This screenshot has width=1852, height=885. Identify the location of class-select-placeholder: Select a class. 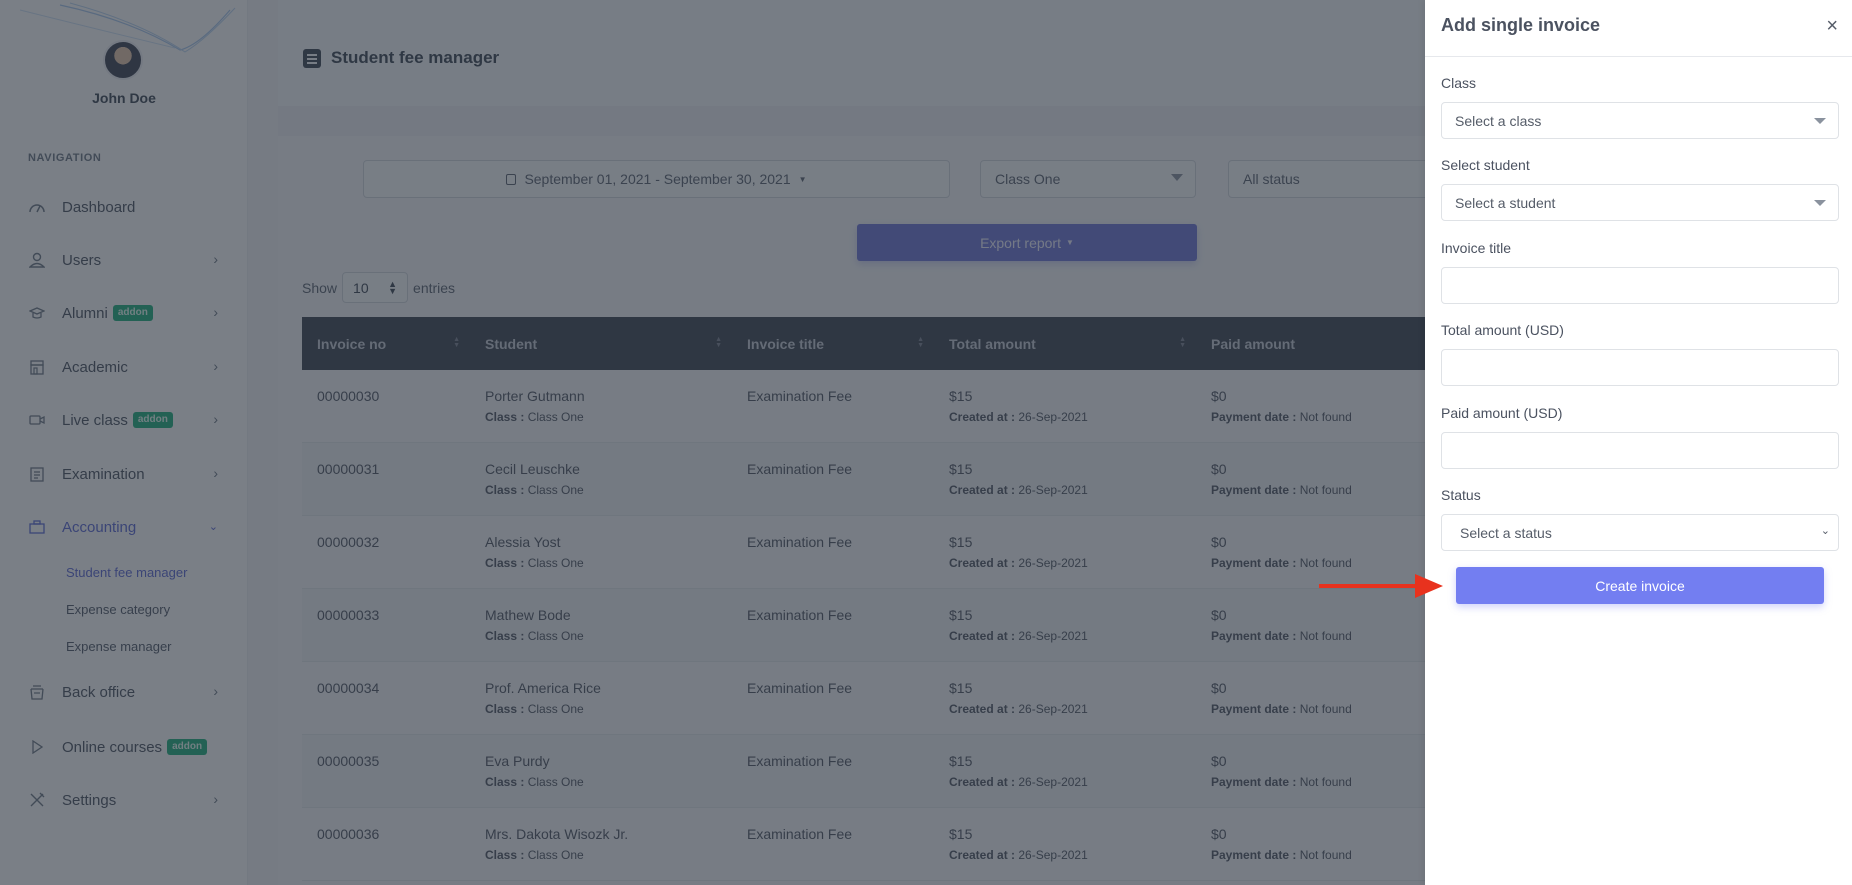
(1498, 120).